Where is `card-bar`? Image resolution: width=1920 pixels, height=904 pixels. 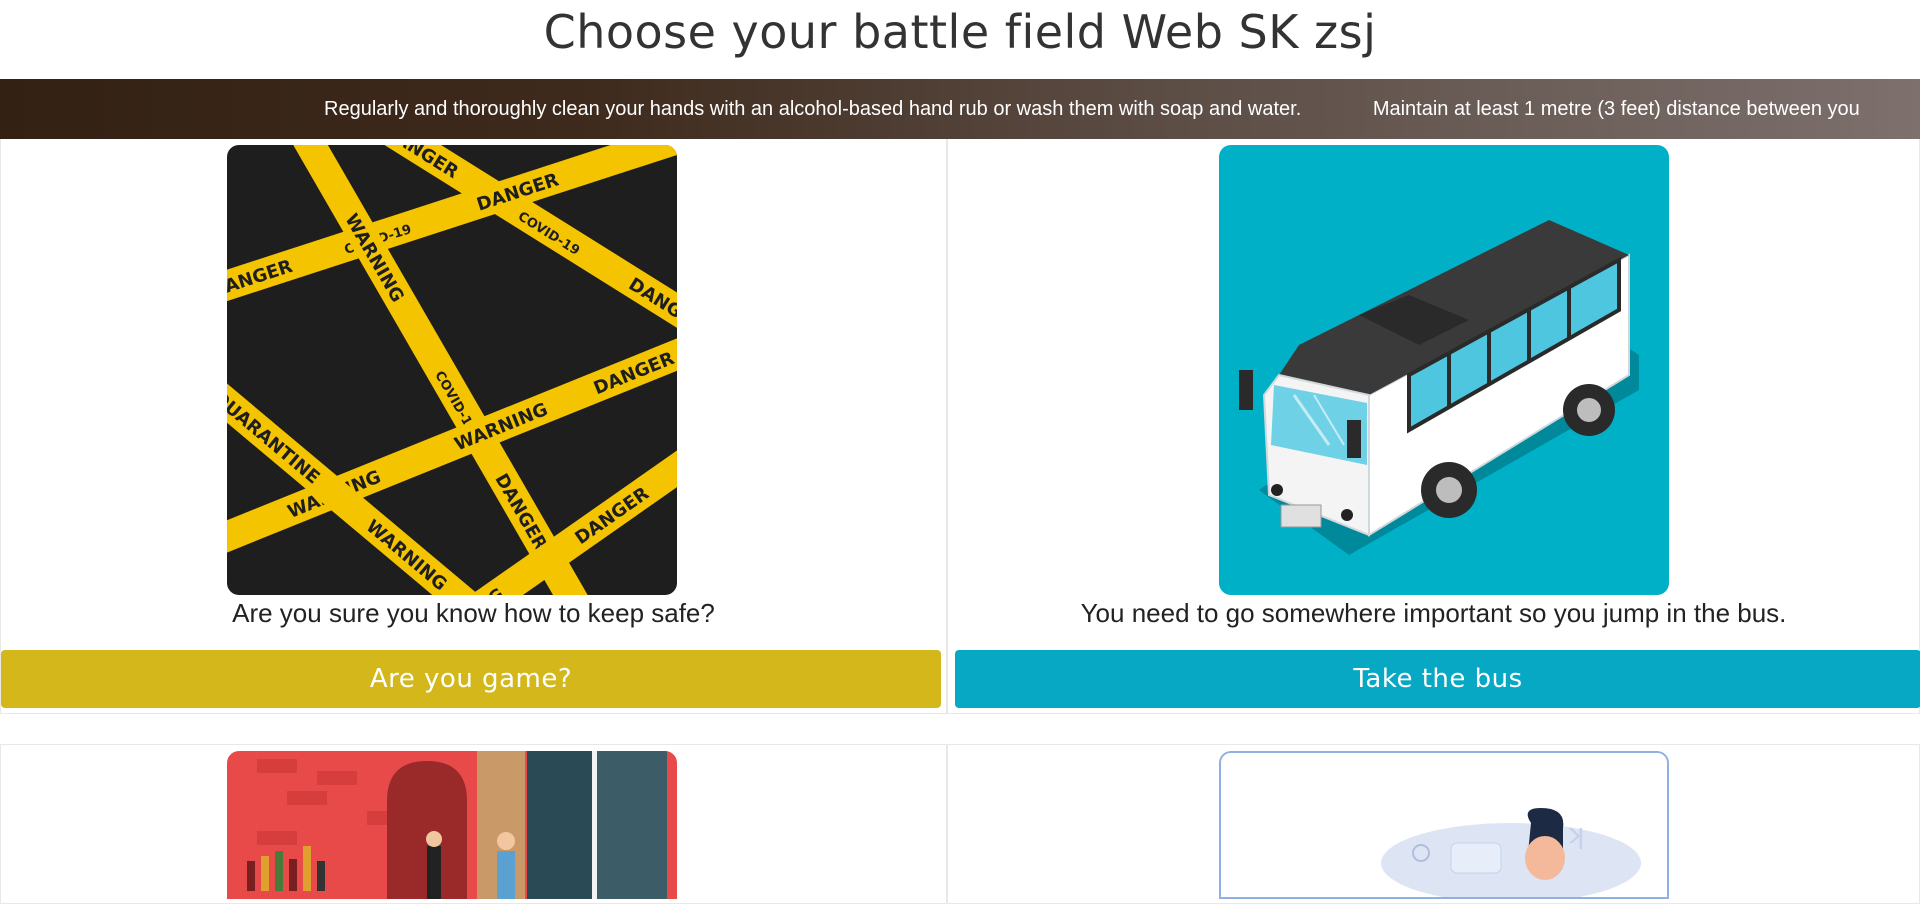 card-bar is located at coordinates (473, 824).